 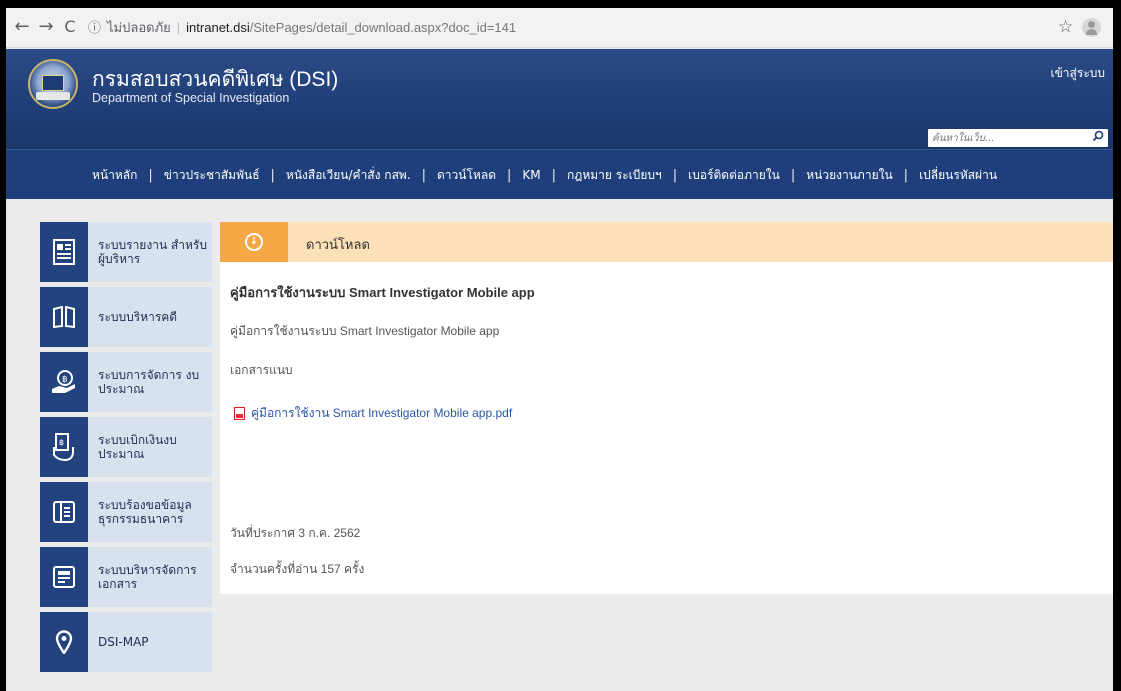 I want to click on sidebar-item-budget-management: ฿ ระบบการจัดการ งบประมาณ, so click(x=126, y=382).